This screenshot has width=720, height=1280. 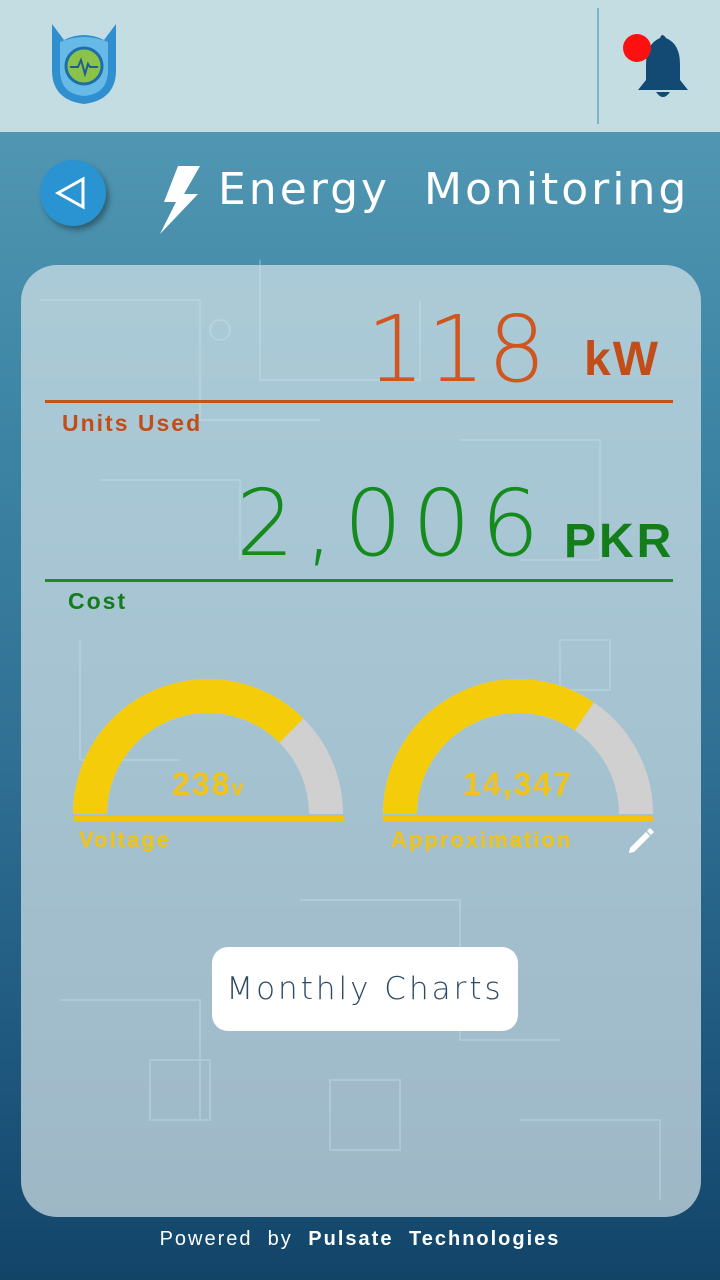 I want to click on cost-divider, so click(x=359, y=580).